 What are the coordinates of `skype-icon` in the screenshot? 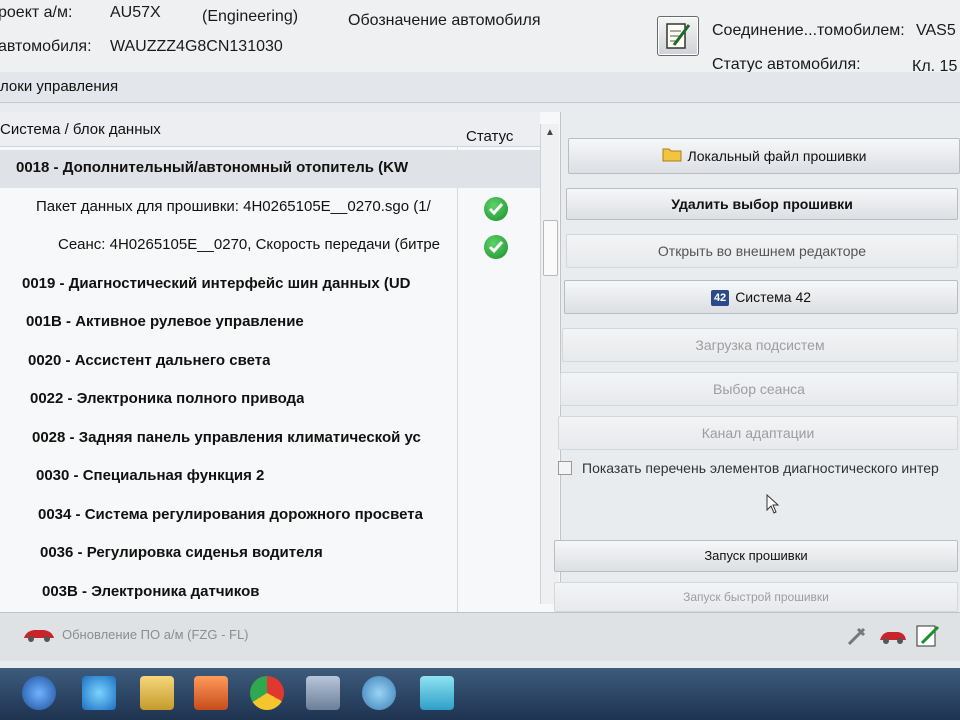 It's located at (379, 693).